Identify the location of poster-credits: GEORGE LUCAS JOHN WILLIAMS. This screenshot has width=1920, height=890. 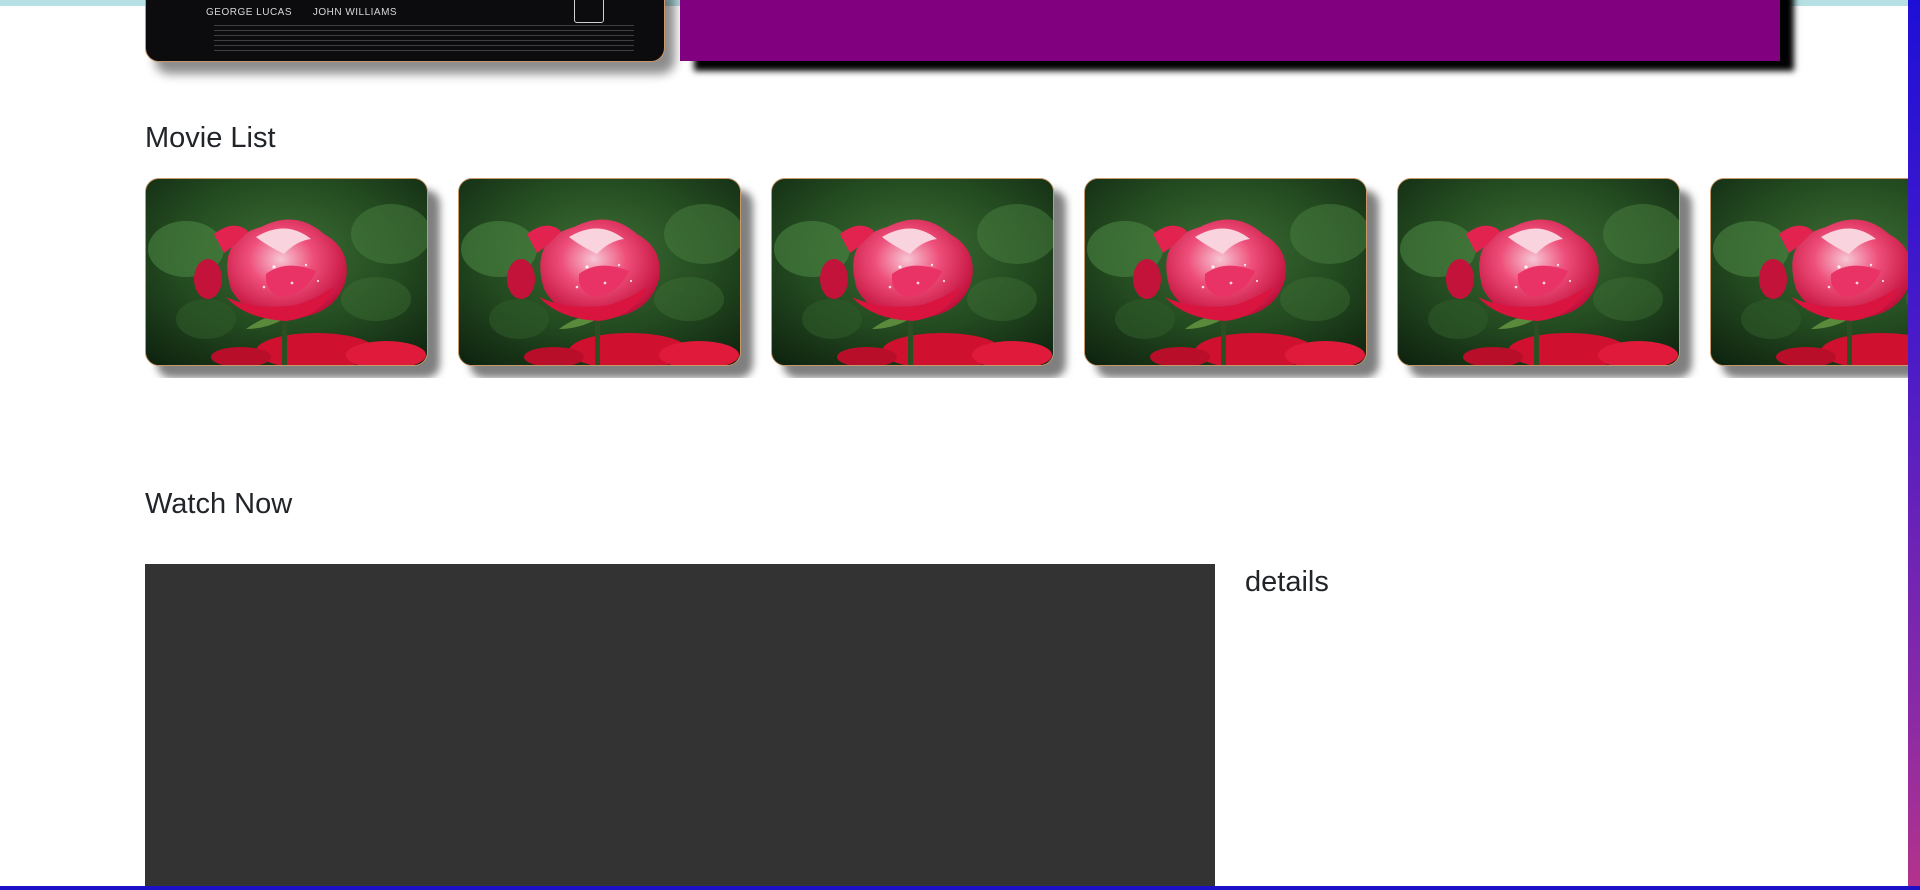
(310, 12).